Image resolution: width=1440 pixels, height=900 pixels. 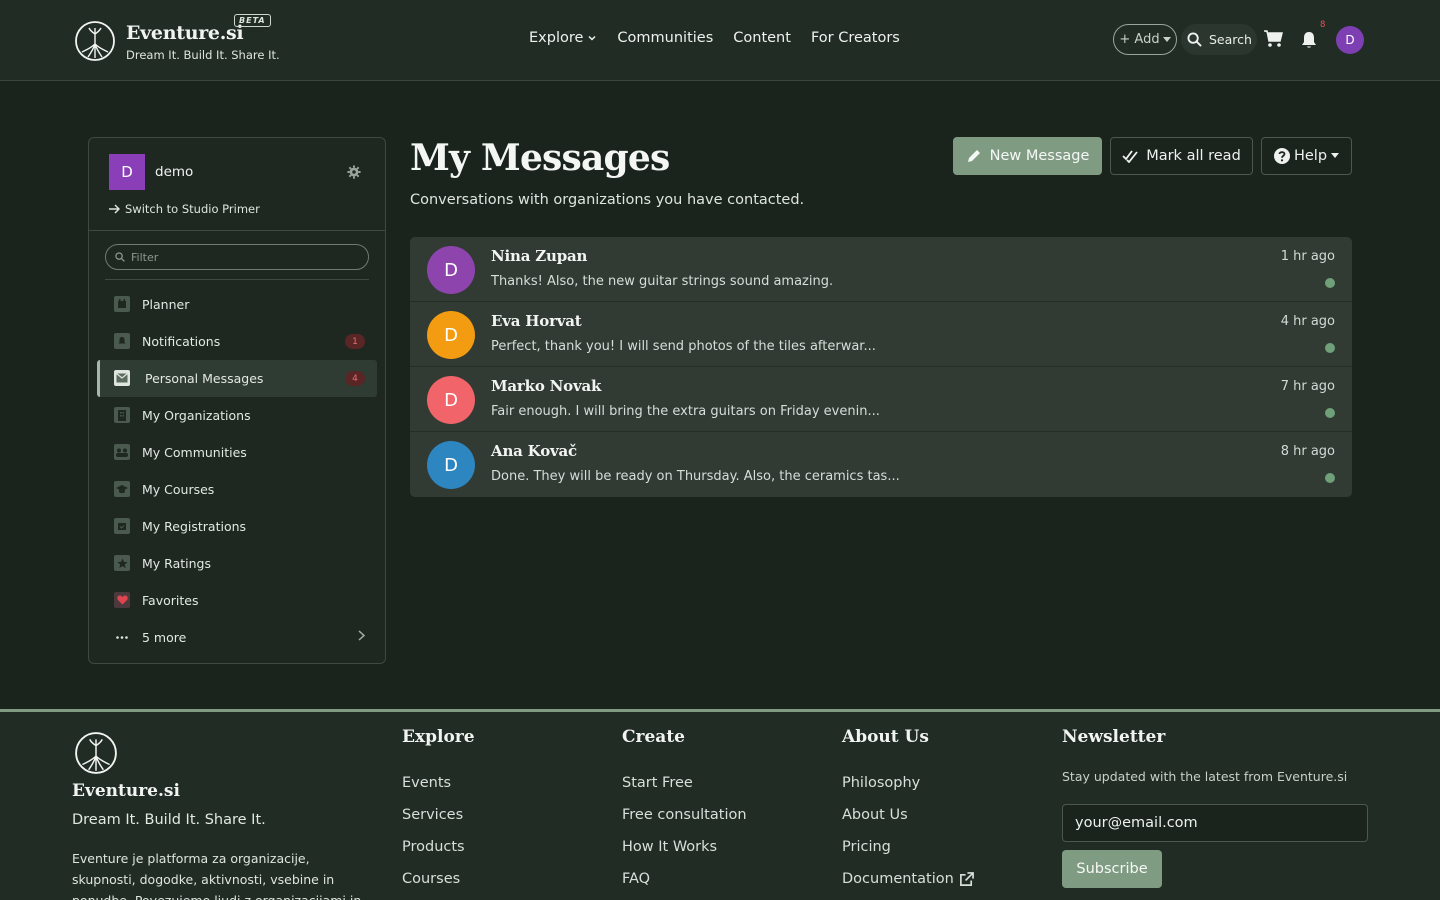 I want to click on envelope-icon, so click(x=122, y=378).